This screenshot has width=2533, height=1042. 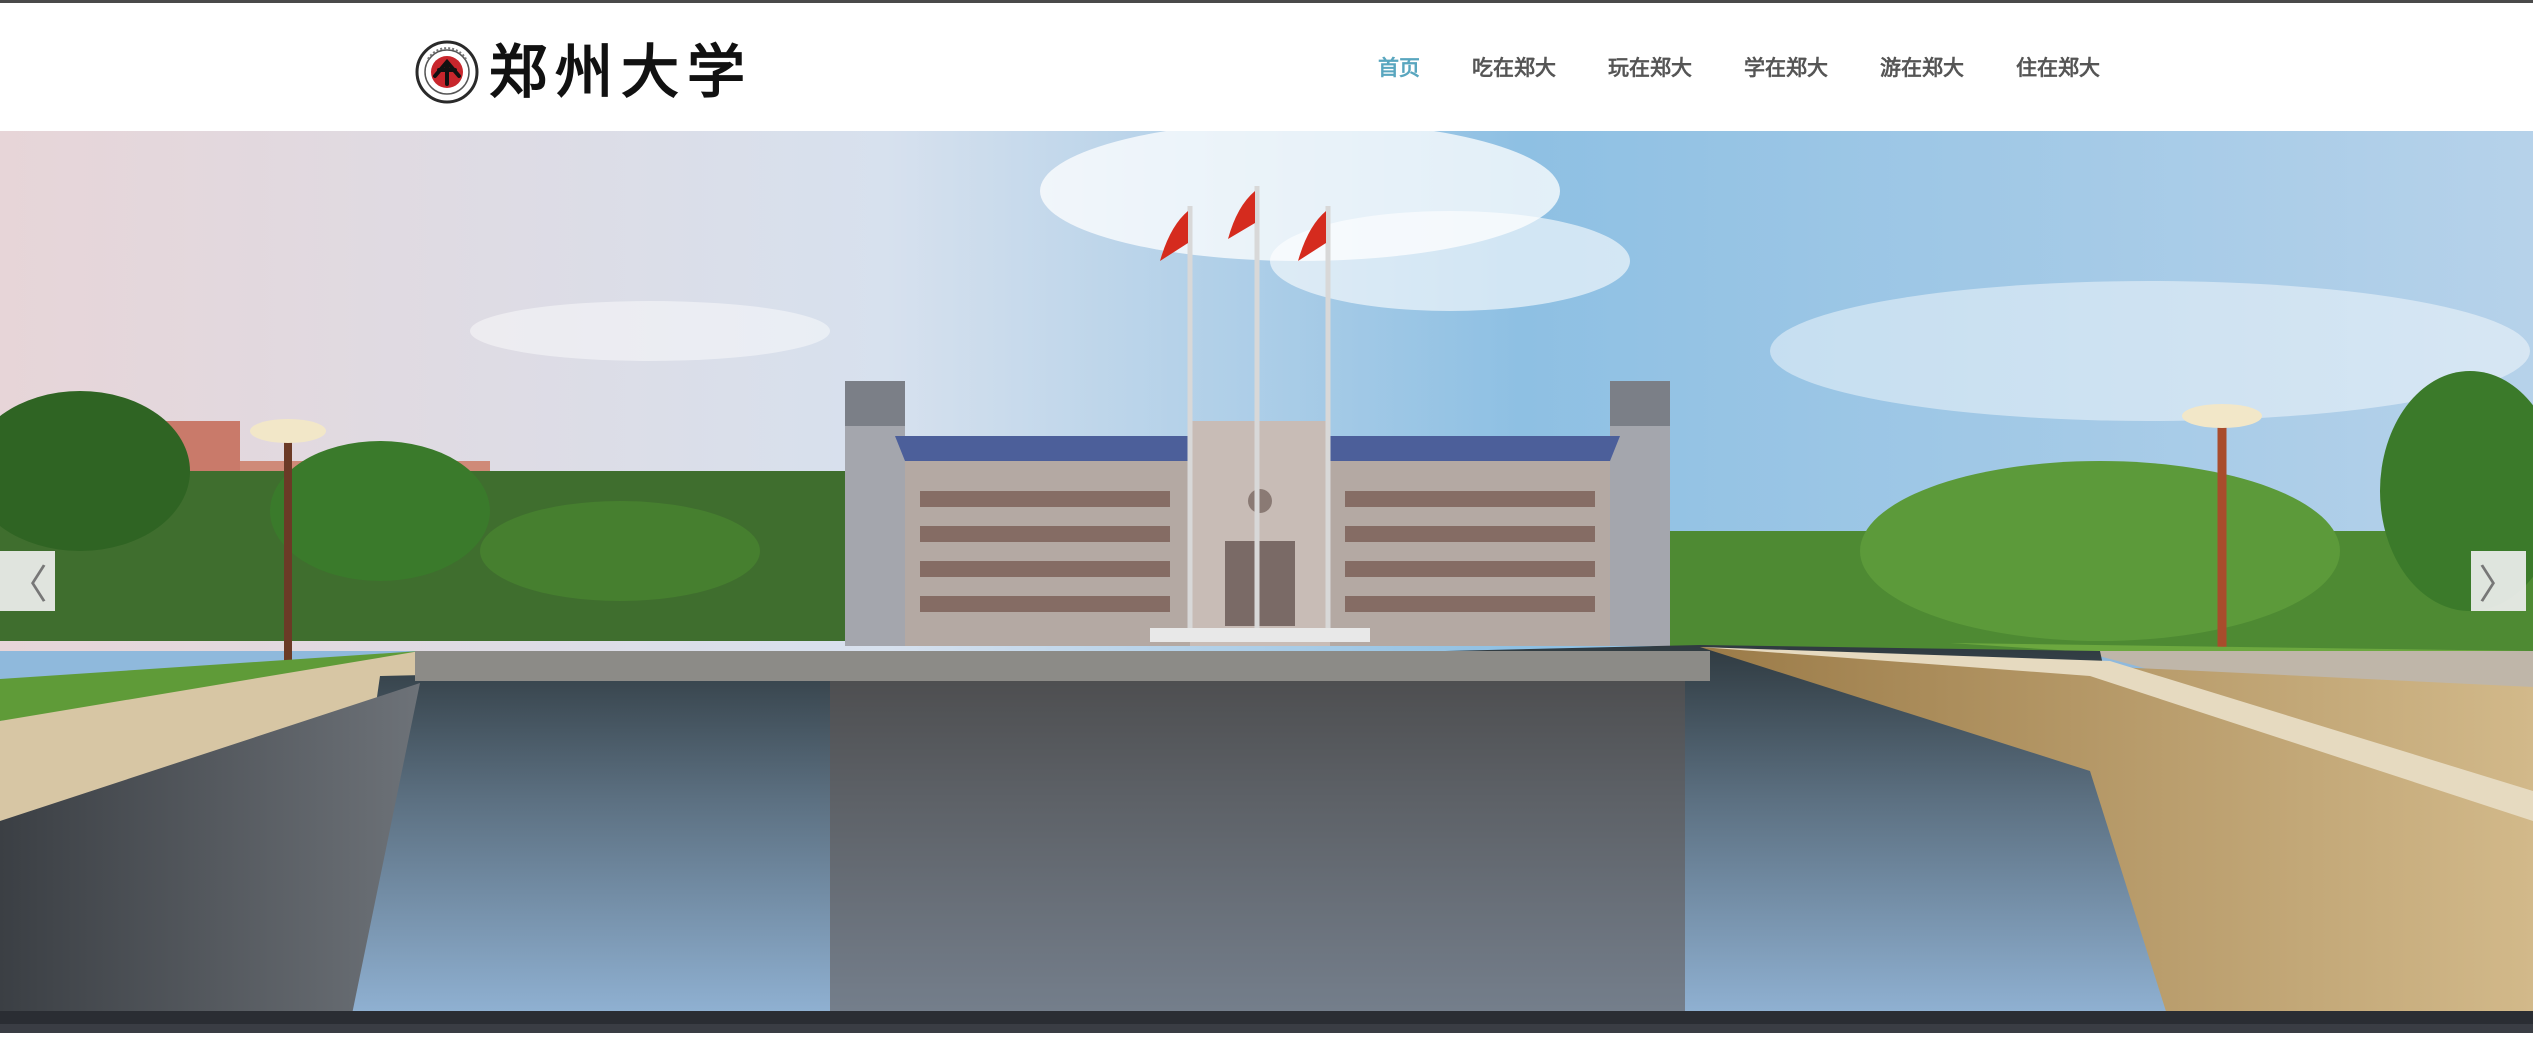 What do you see at coordinates (2498, 581) in the screenshot?
I see `chevron-right-icon: 〉` at bounding box center [2498, 581].